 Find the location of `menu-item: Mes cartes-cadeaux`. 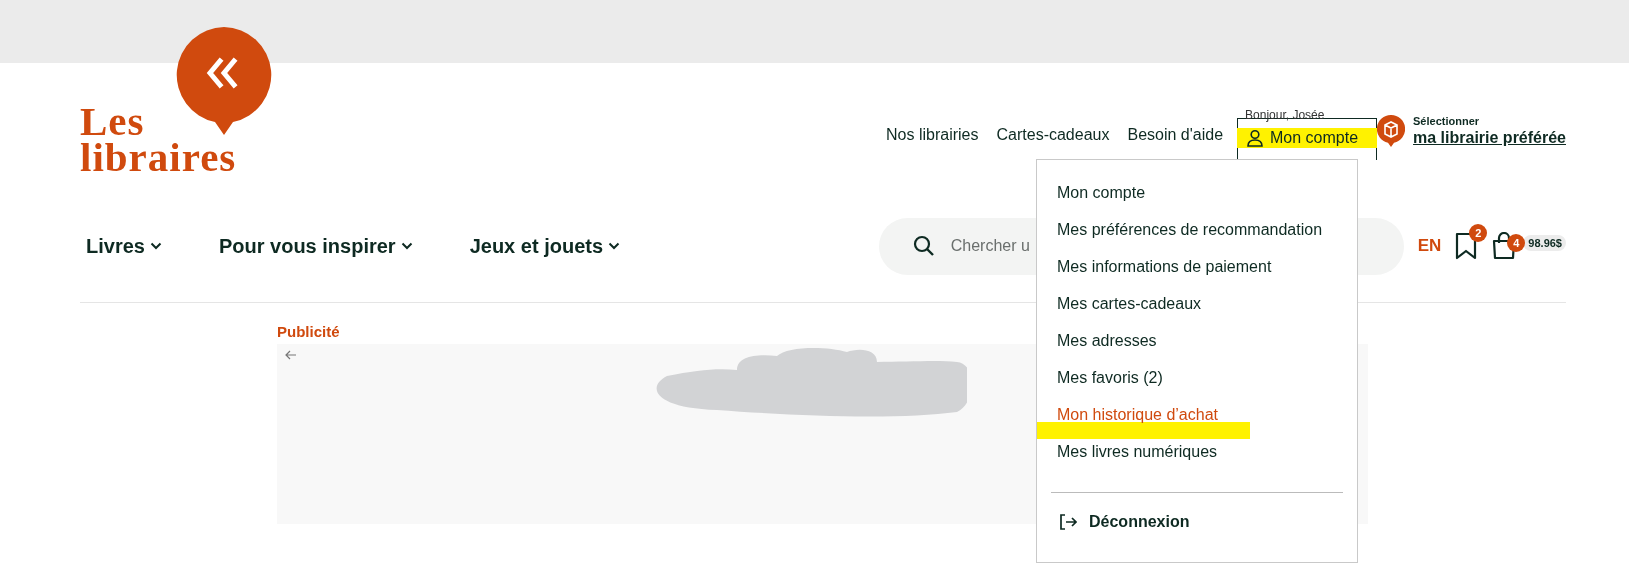

menu-item: Mes cartes-cadeaux is located at coordinates (1197, 304).